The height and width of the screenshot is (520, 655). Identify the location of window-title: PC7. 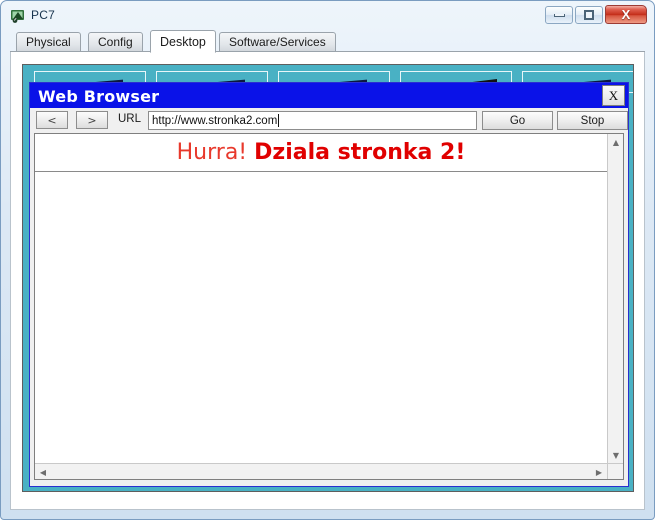
(43, 15).